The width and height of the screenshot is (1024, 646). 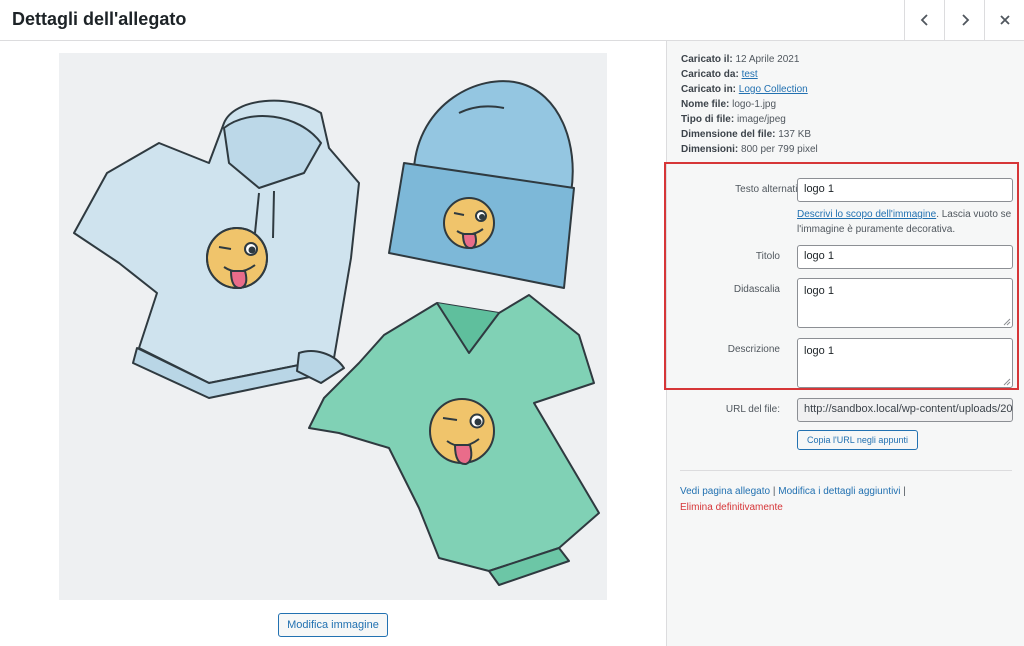 What do you see at coordinates (771, 189) in the screenshot?
I see `alt-text-label: Testo alternativo` at bounding box center [771, 189].